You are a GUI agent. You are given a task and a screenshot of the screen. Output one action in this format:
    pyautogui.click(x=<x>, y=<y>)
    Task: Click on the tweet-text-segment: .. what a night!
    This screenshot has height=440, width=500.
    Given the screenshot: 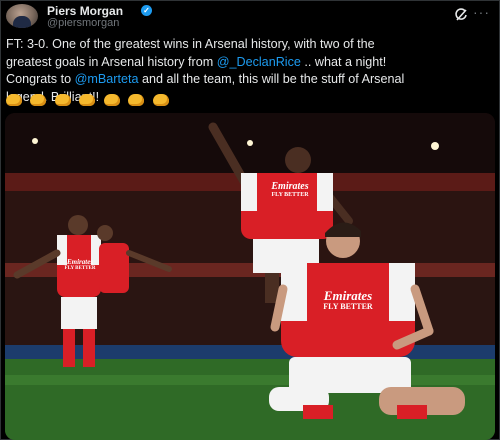 What is the action you would take?
    pyautogui.click(x=343, y=61)
    